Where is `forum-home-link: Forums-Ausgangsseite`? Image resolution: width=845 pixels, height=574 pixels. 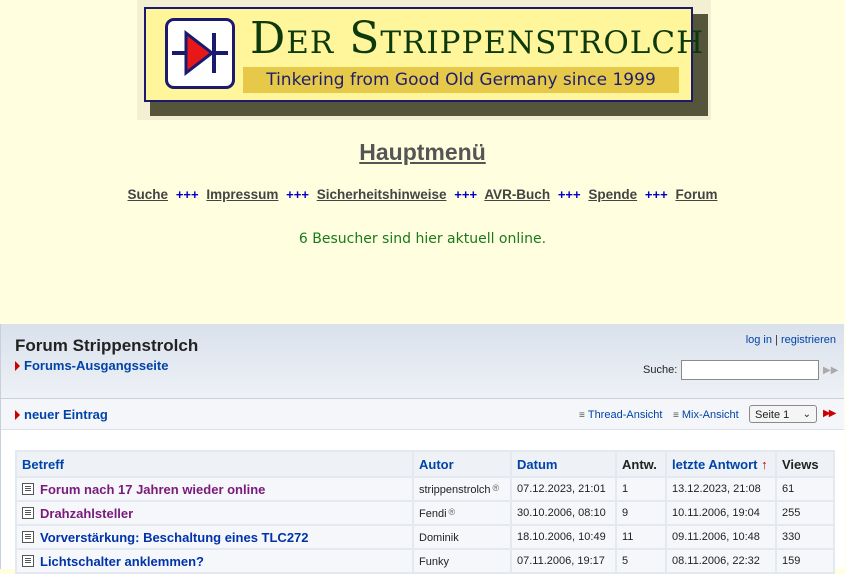 forum-home-link: Forums-Ausgangsseite is located at coordinates (91, 365).